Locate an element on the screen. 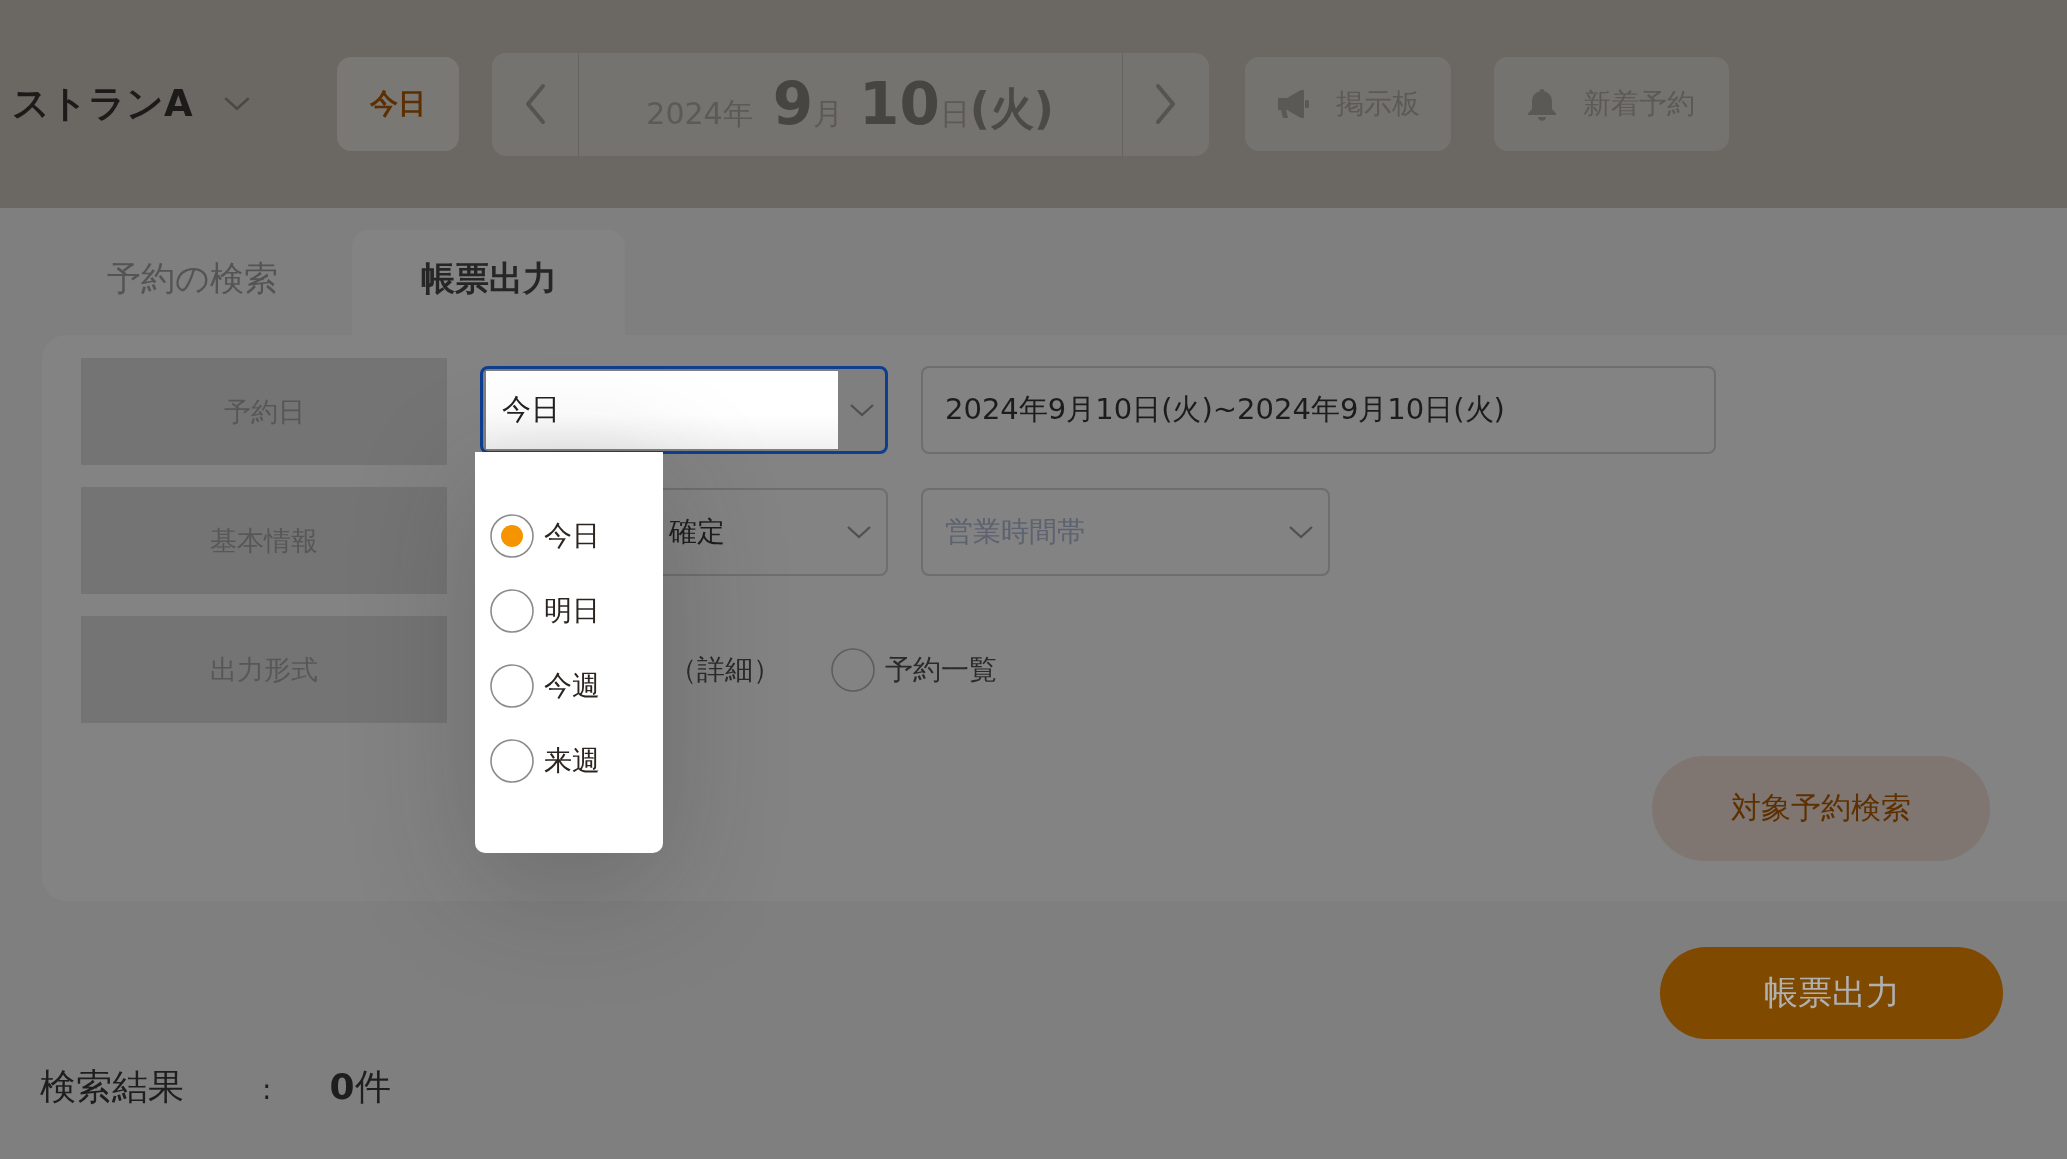 The height and width of the screenshot is (1159, 2067). bell-icon is located at coordinates (1542, 104).